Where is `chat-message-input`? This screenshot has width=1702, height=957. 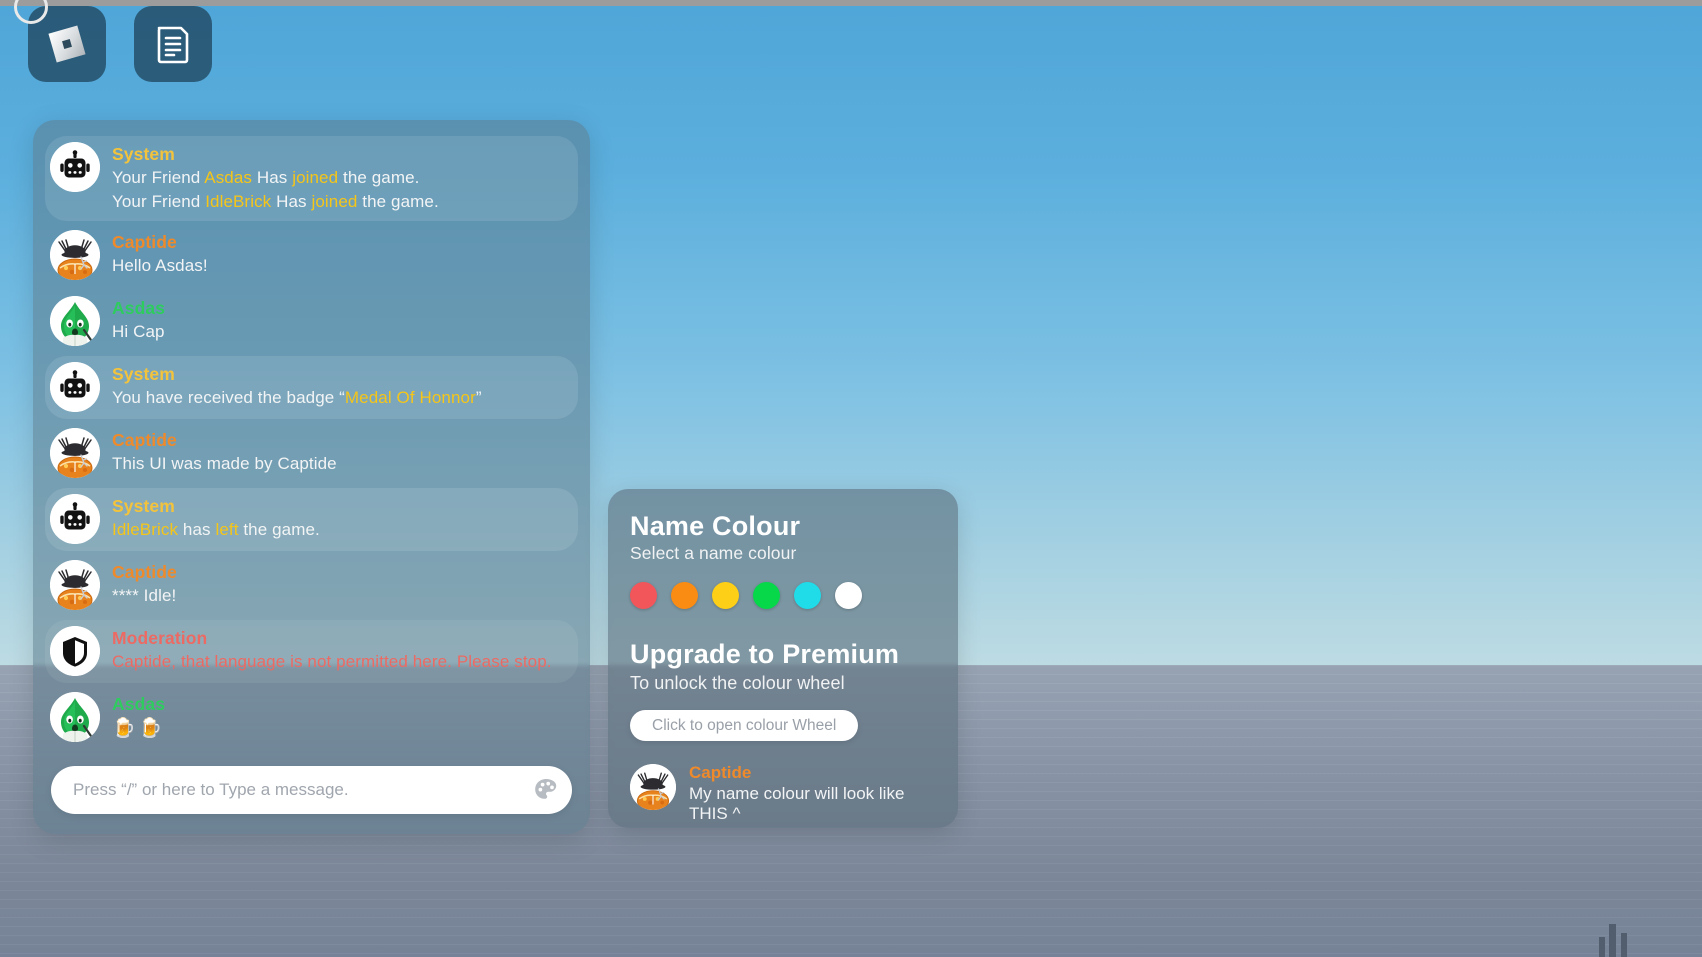
chat-message-input is located at coordinates (300, 790).